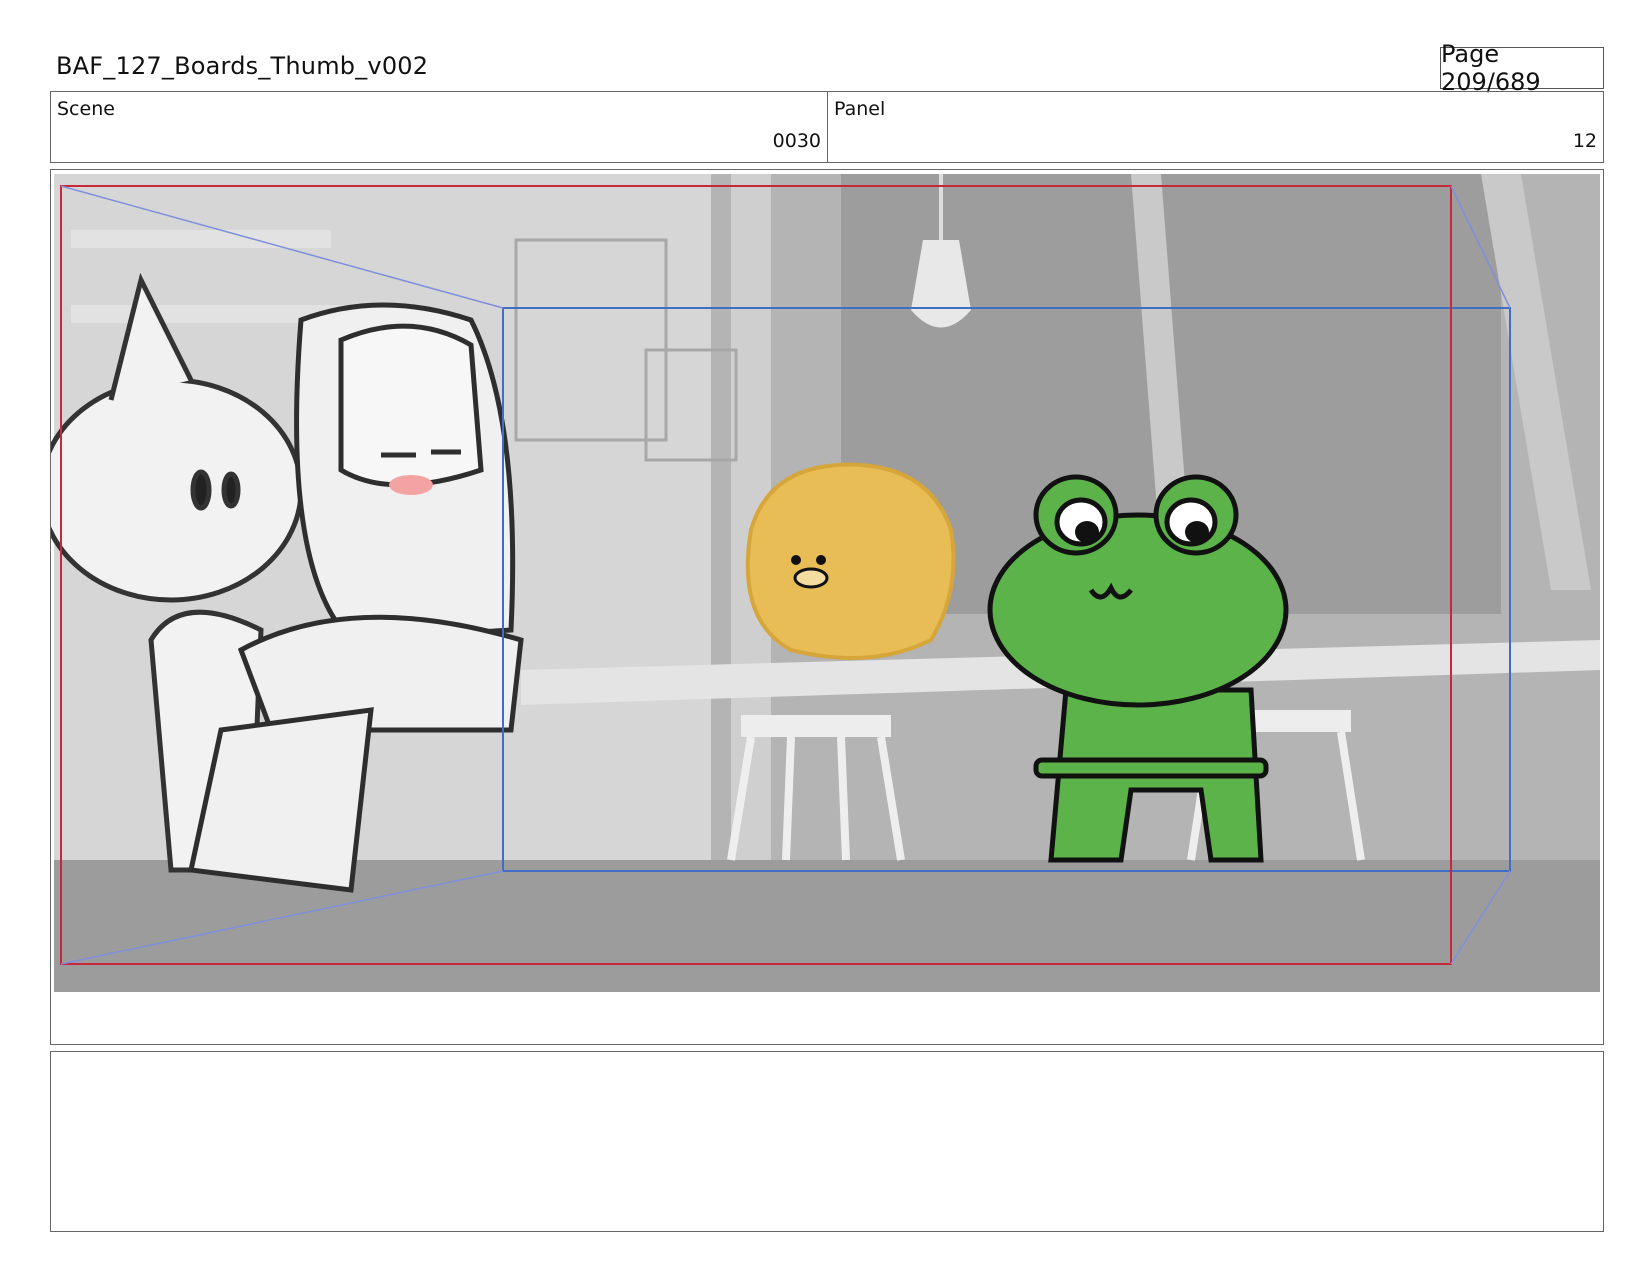 This screenshot has height=1275, width=1650. I want to click on wall-shelf, so click(201, 239).